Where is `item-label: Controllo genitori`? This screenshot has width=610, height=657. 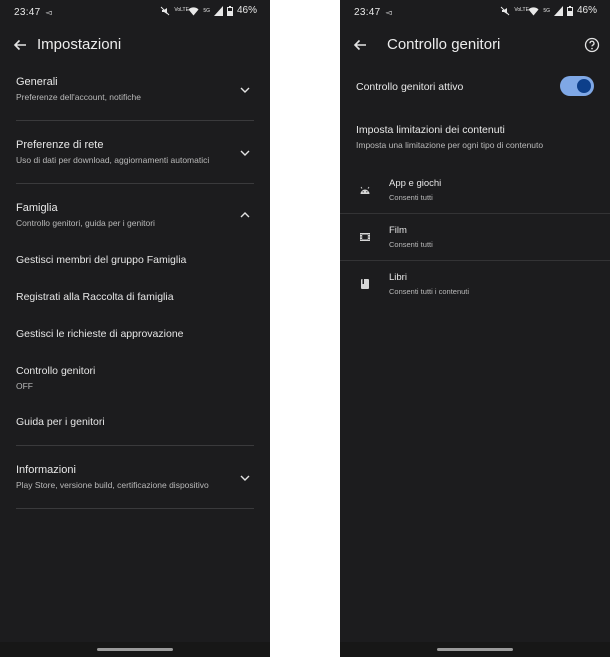
item-label: Controllo genitori is located at coordinates (56, 371).